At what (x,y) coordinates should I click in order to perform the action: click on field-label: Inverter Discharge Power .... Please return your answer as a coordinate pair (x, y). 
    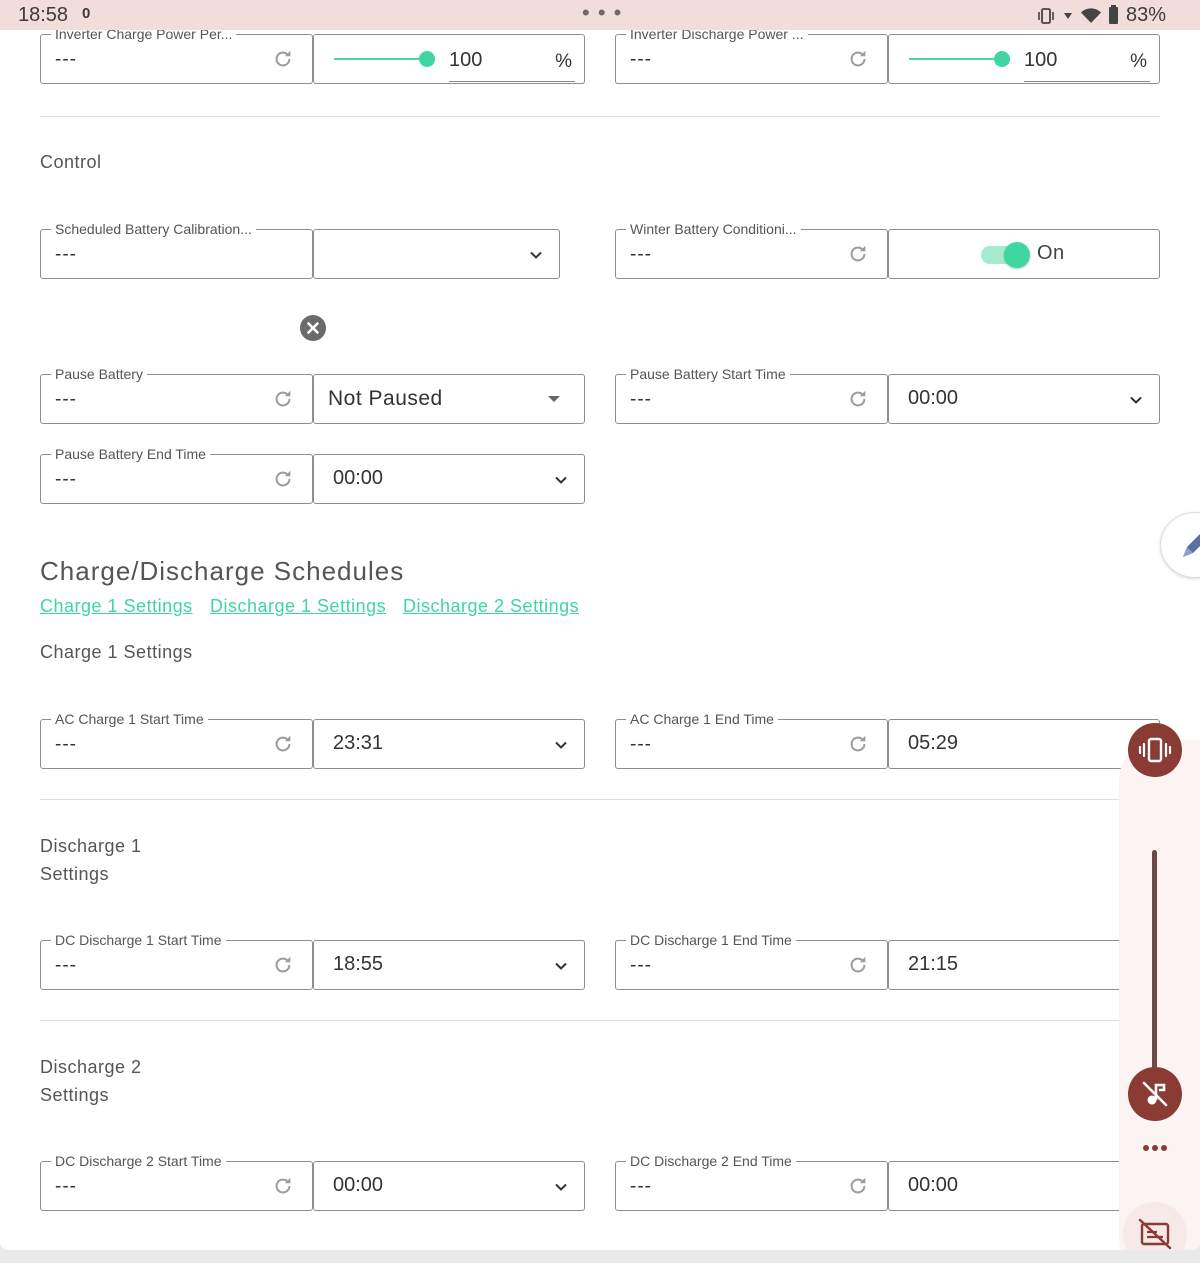
    Looking at the image, I should click on (717, 36).